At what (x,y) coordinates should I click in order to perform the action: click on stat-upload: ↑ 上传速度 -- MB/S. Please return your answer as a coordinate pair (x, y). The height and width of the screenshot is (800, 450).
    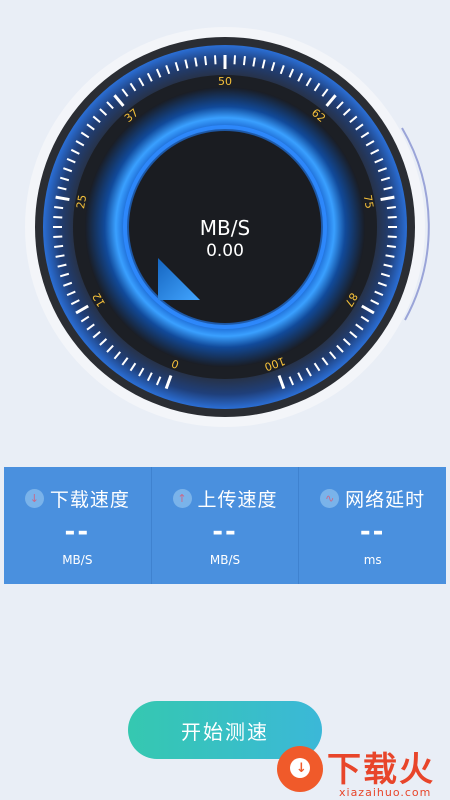
    Looking at the image, I should click on (226, 525).